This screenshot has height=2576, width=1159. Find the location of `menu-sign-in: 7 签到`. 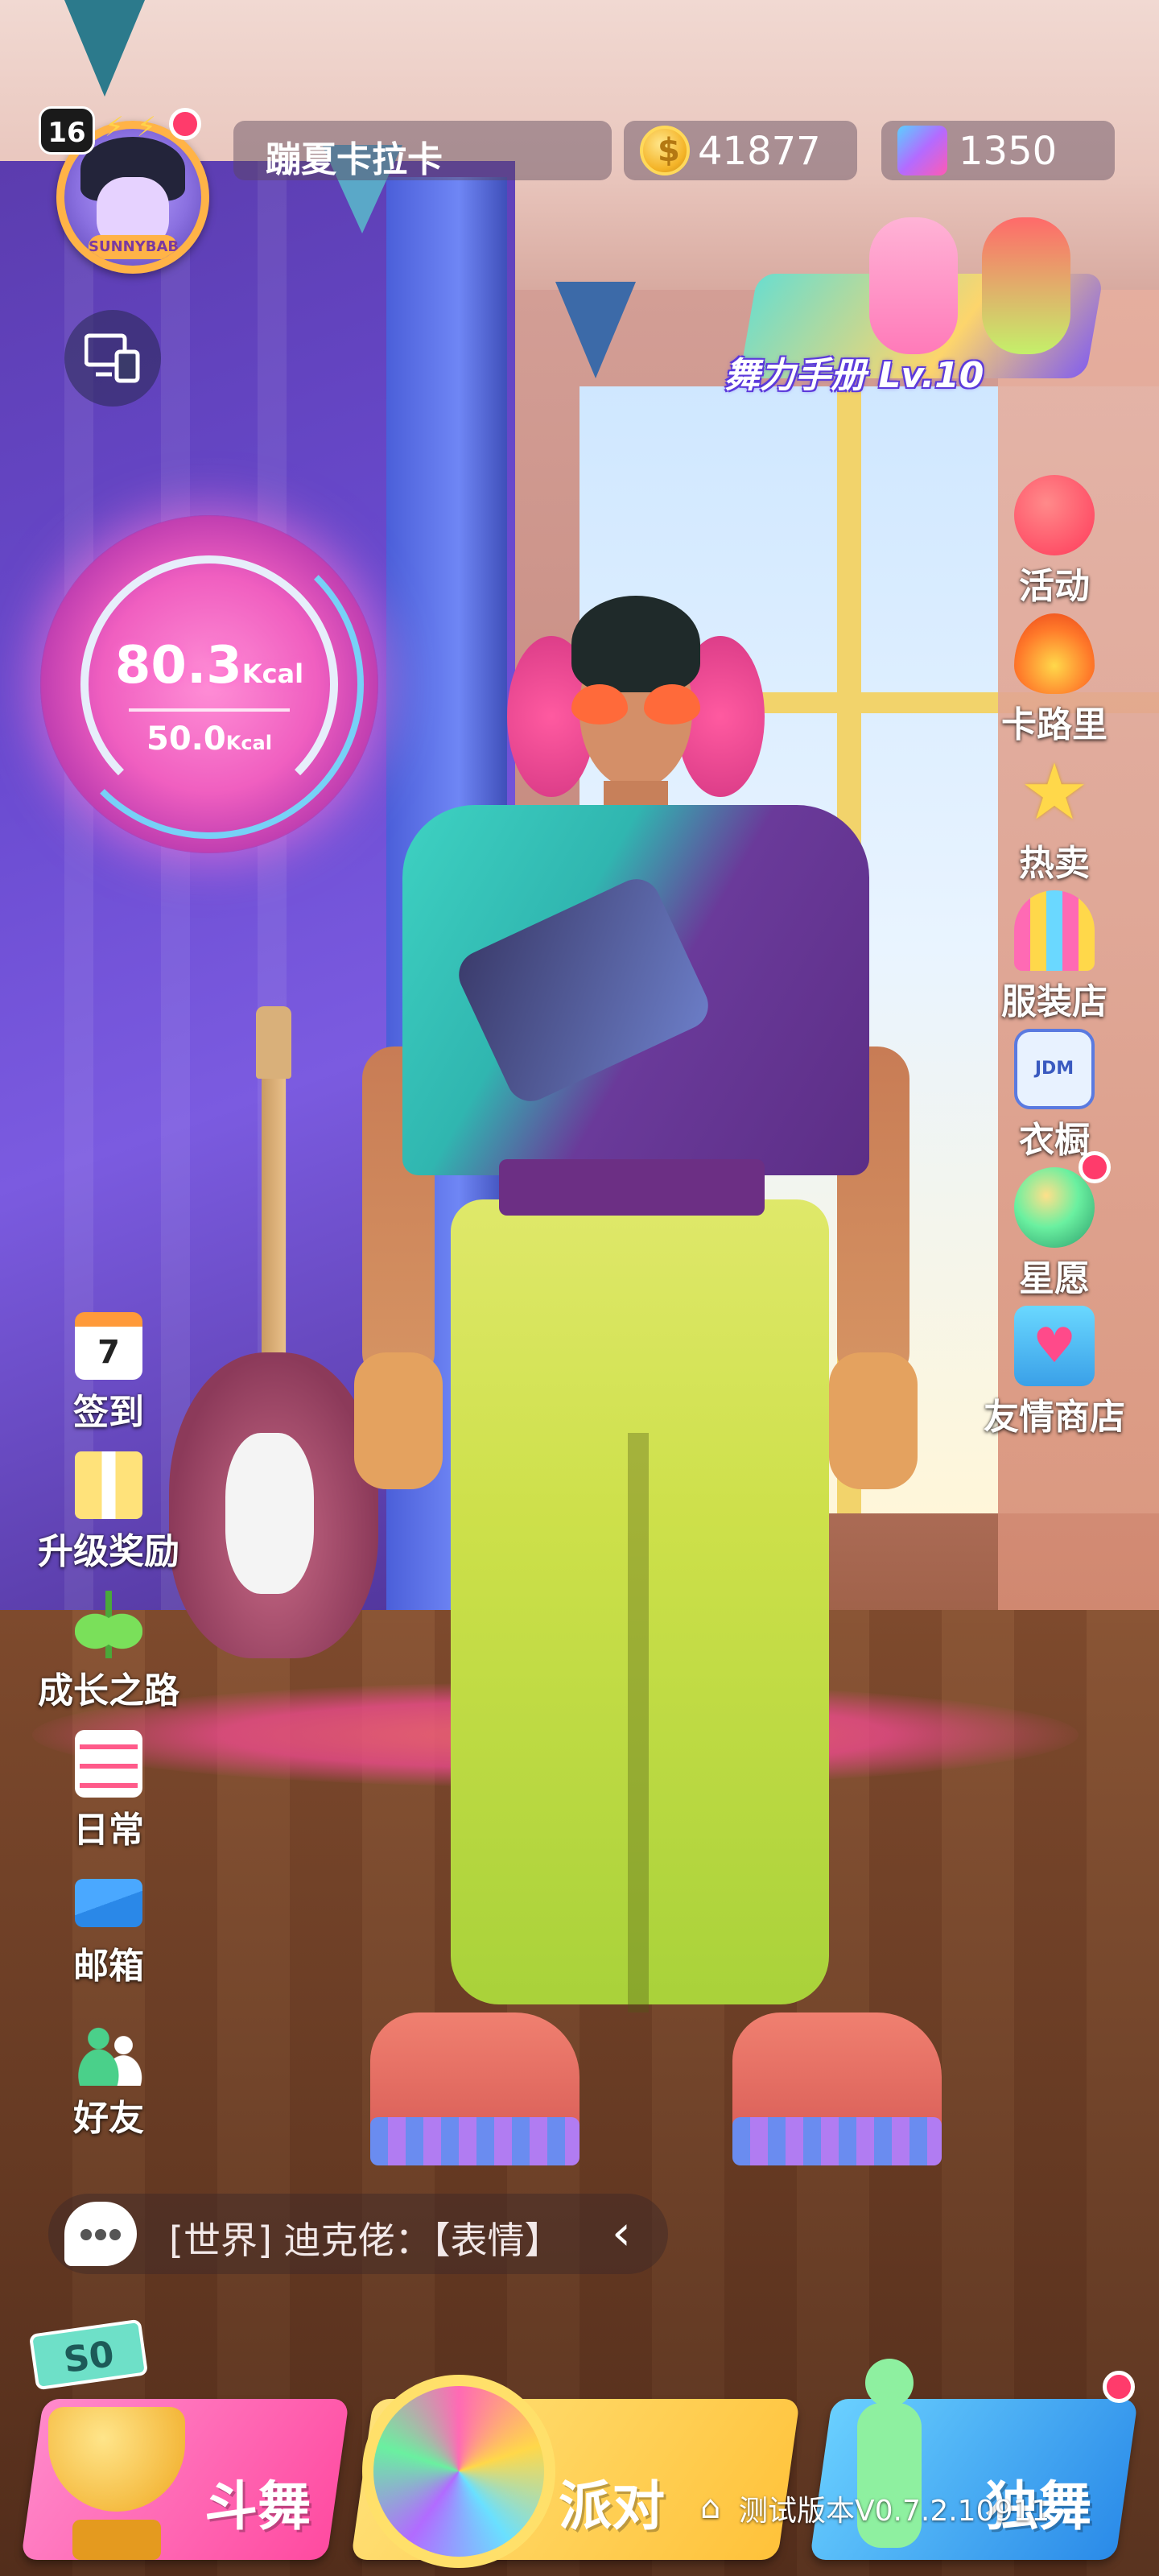

menu-sign-in: 7 签到 is located at coordinates (108, 1381).